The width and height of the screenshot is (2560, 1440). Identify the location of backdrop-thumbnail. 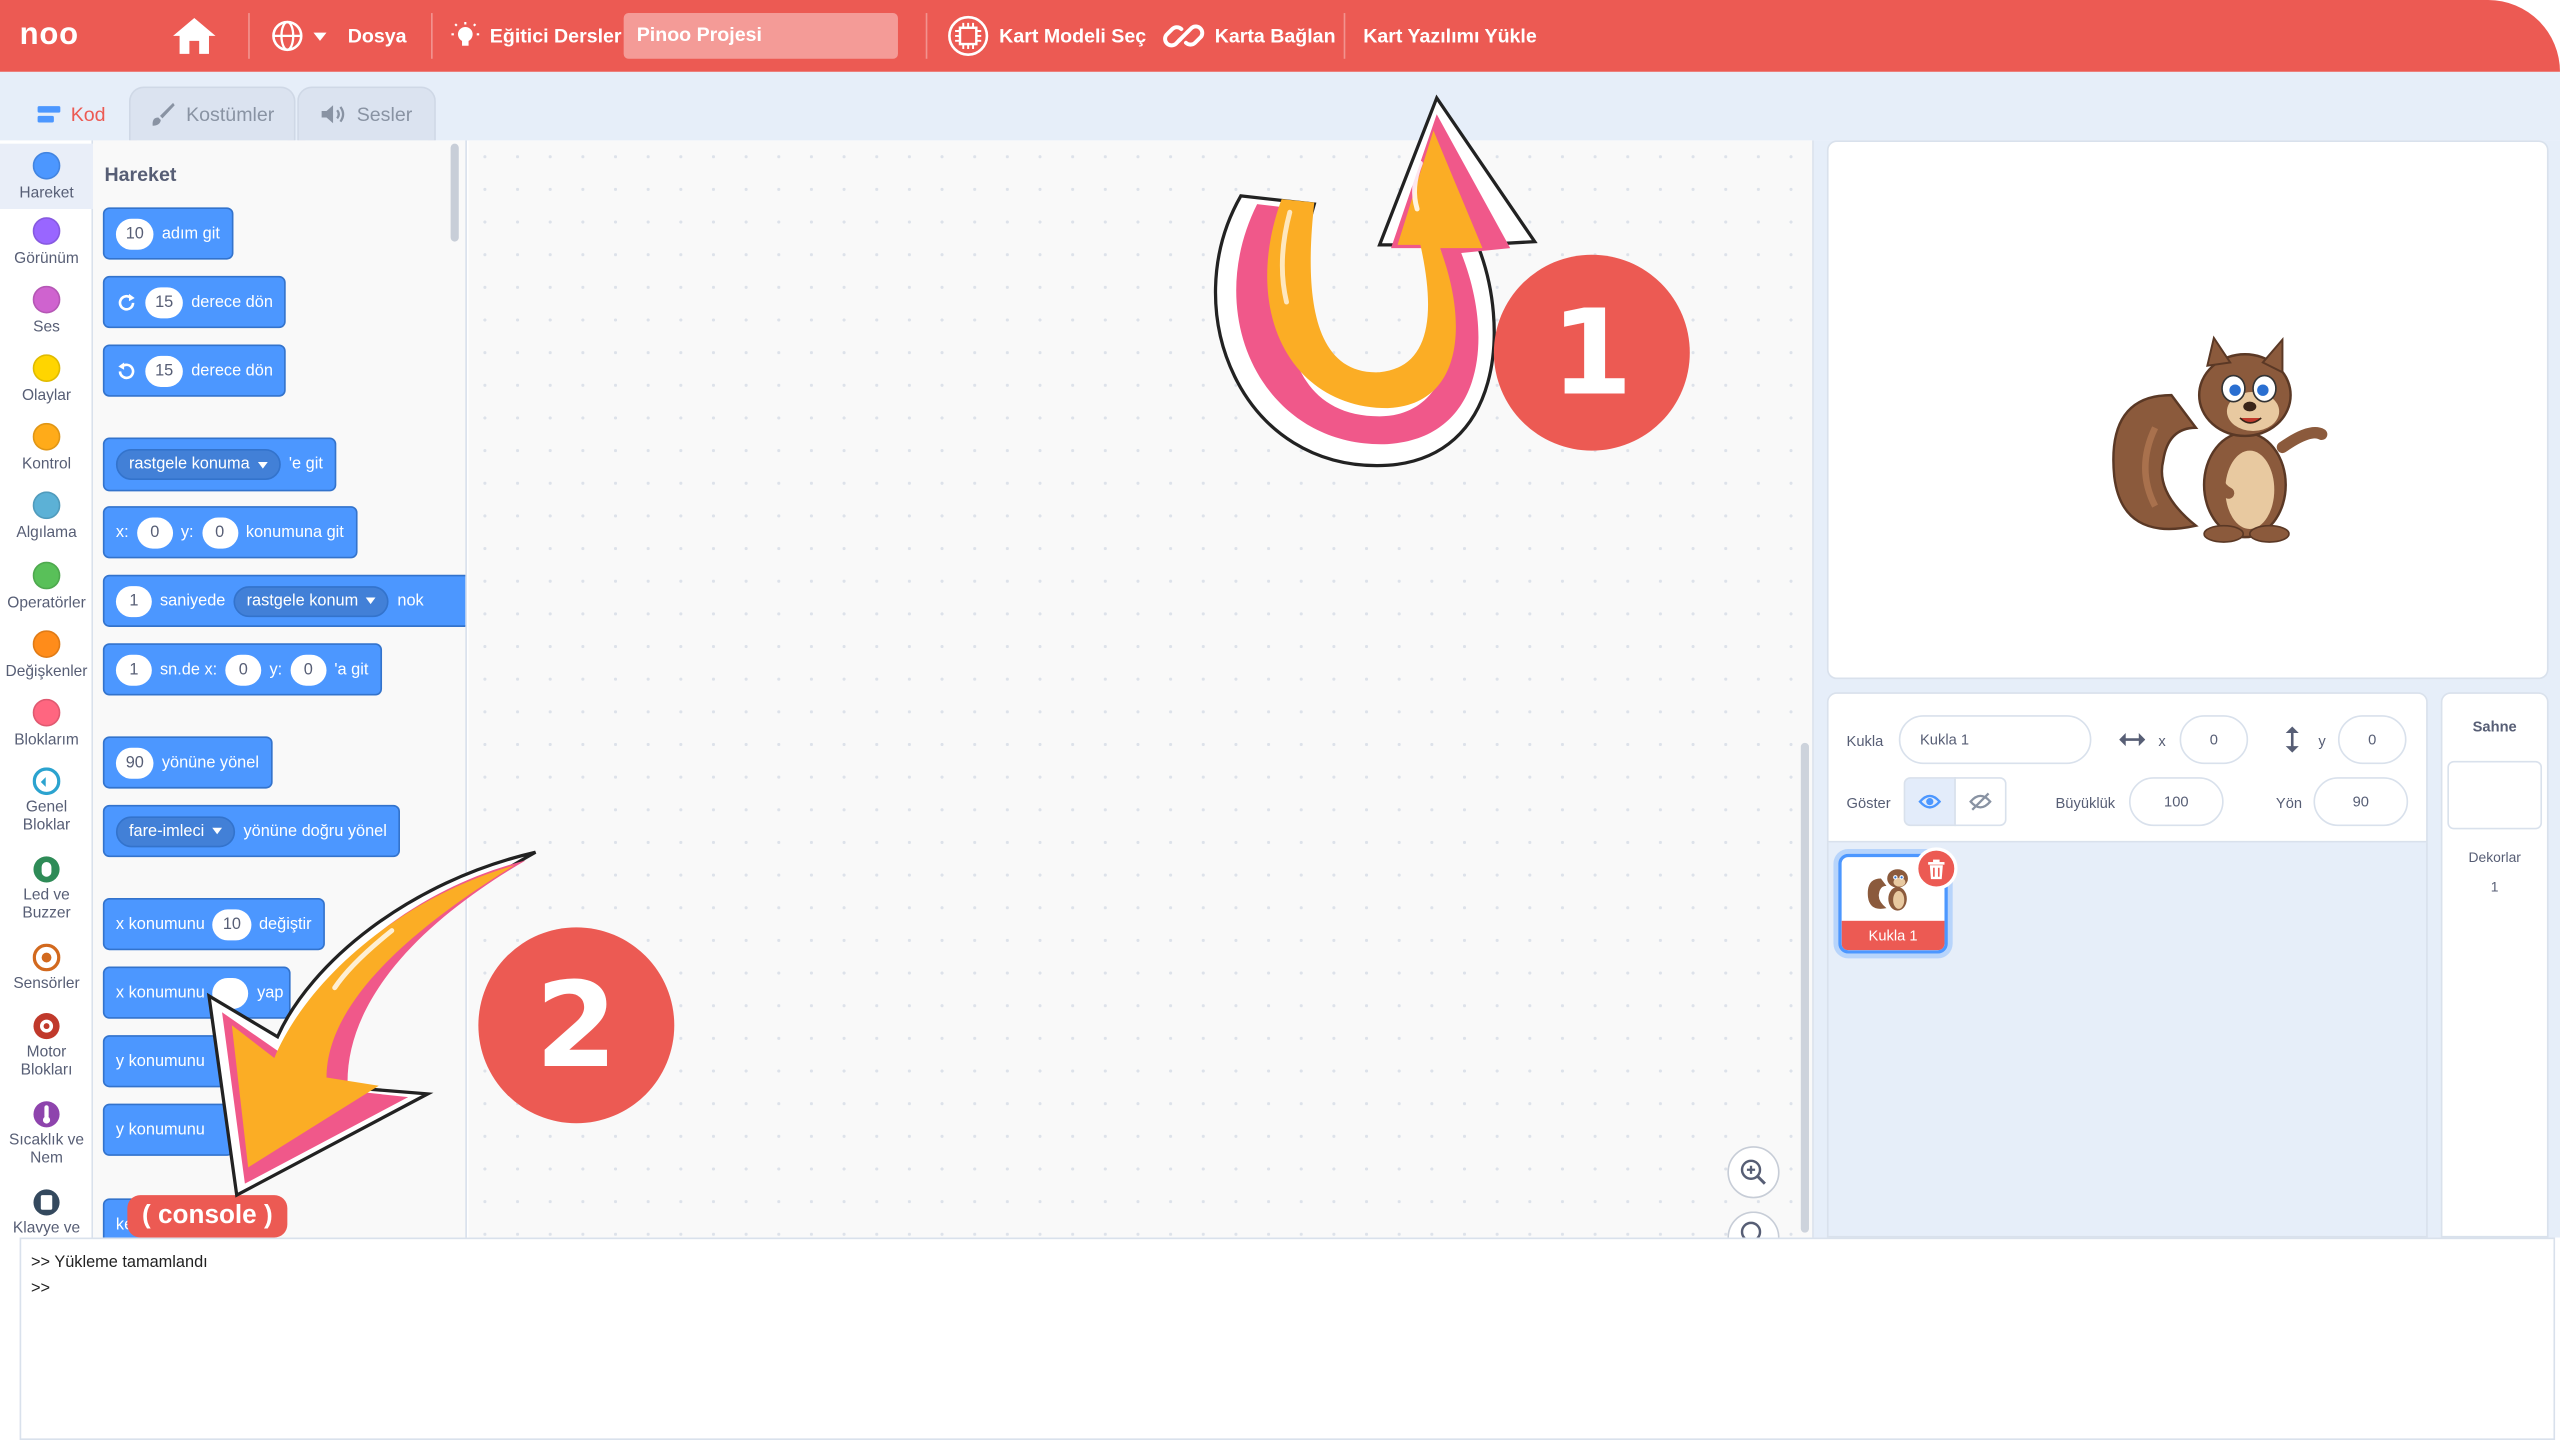
(2495, 795).